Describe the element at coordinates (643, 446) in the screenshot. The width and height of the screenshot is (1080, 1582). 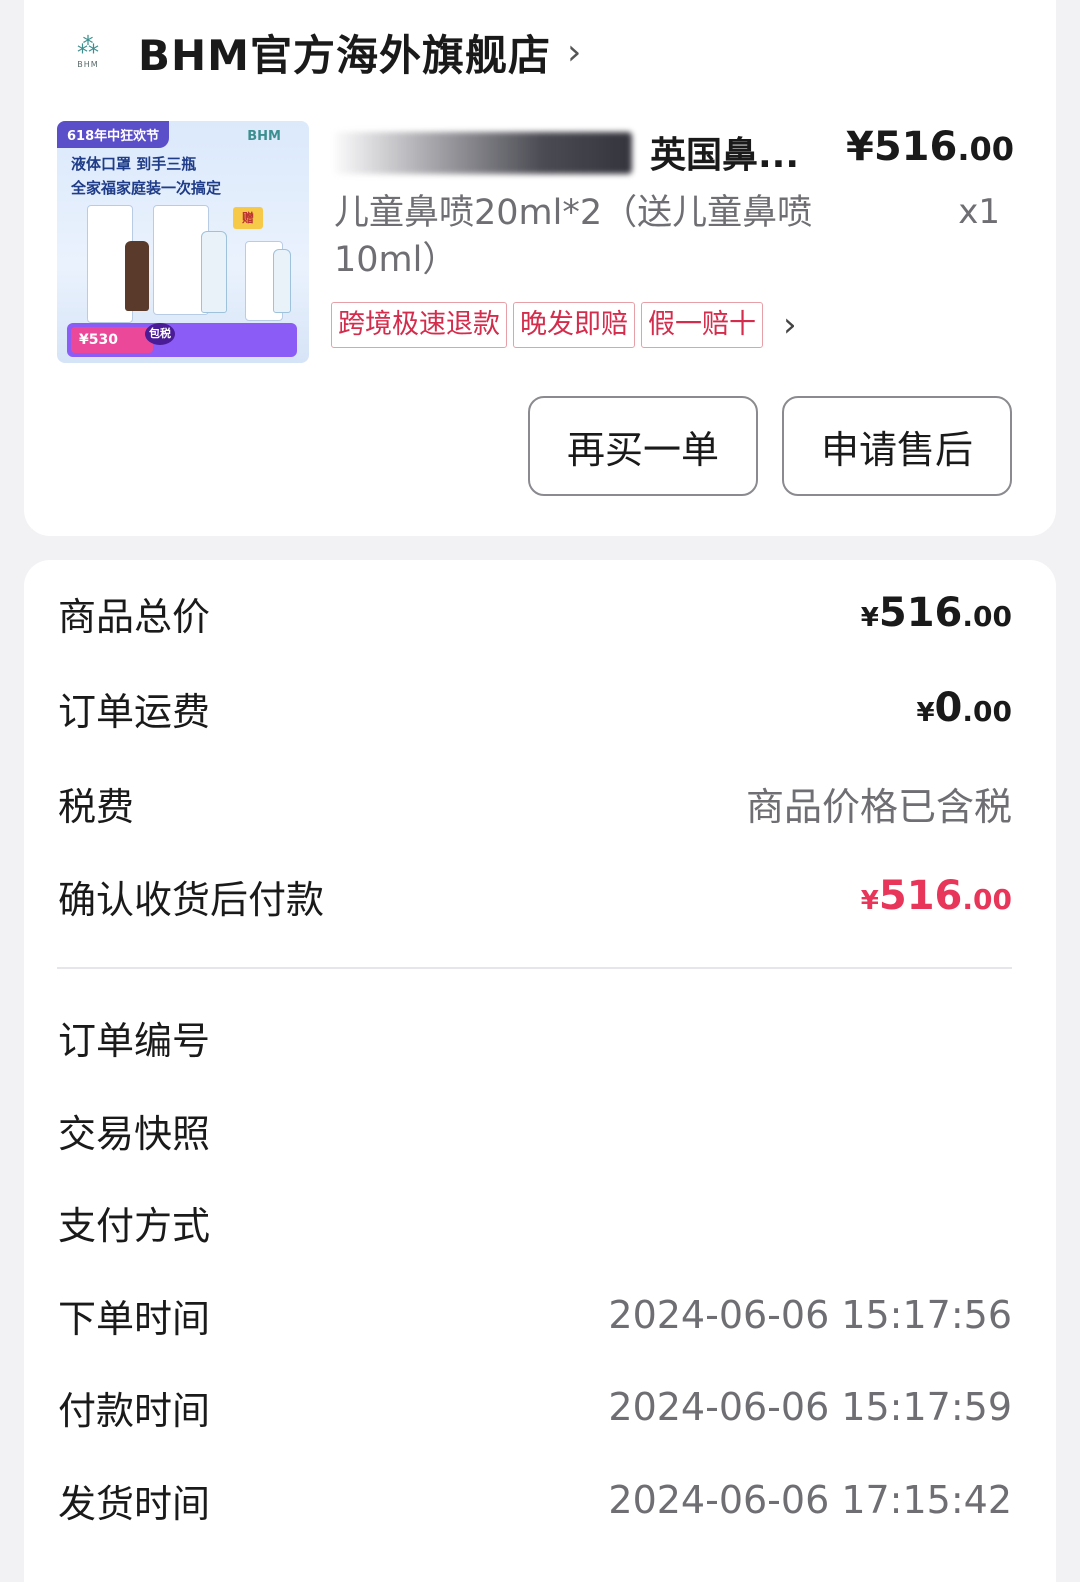
I see `rebuy-button: 再买一单` at that location.